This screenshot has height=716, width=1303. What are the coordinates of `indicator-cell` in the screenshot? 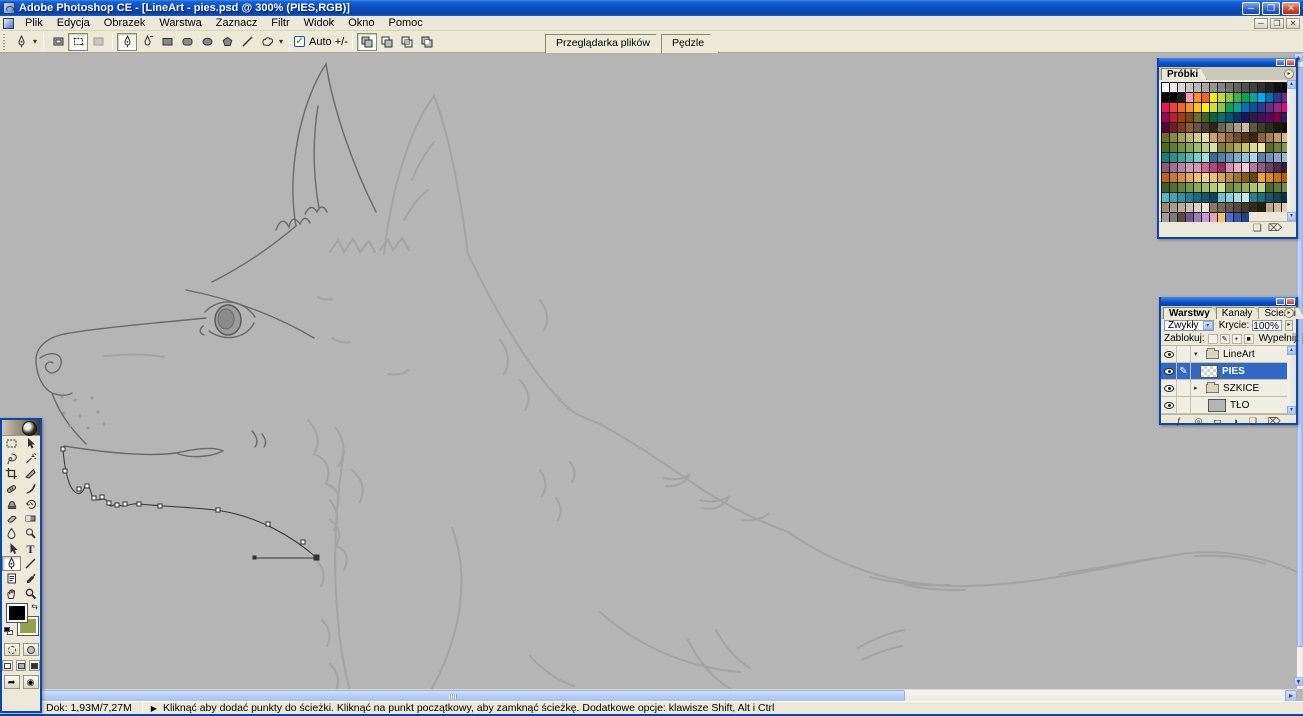 It's located at (1184, 405).